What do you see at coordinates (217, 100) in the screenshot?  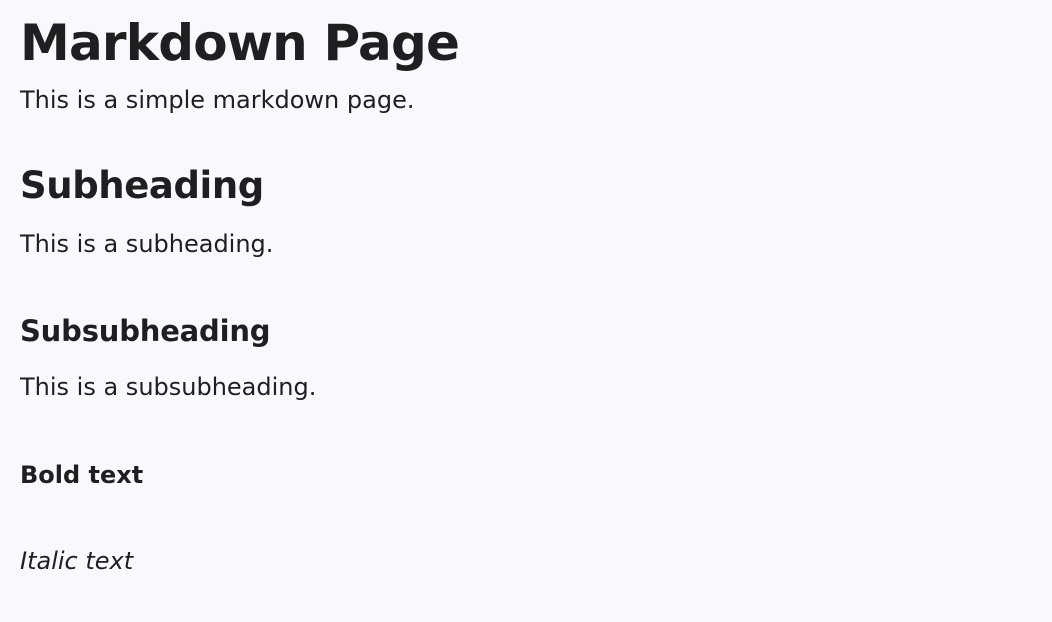 I see `intro-paragraph: This is a simple markdown page.` at bounding box center [217, 100].